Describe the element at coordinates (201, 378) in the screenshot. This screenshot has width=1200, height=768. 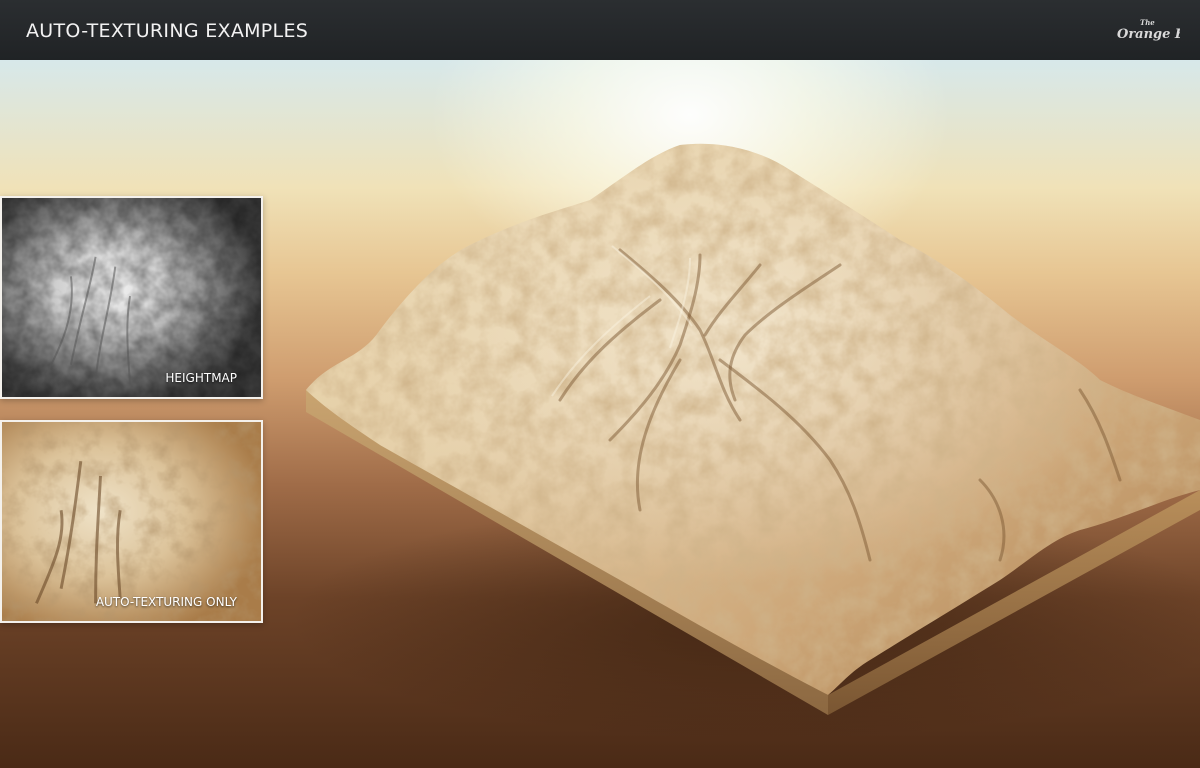
I see `heightmap-label: HEIGHTMAP` at that location.